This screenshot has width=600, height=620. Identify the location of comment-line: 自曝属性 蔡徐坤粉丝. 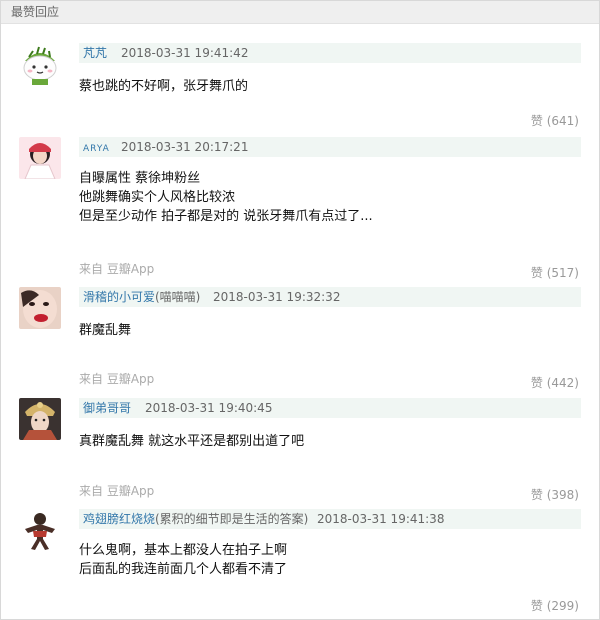
(140, 178).